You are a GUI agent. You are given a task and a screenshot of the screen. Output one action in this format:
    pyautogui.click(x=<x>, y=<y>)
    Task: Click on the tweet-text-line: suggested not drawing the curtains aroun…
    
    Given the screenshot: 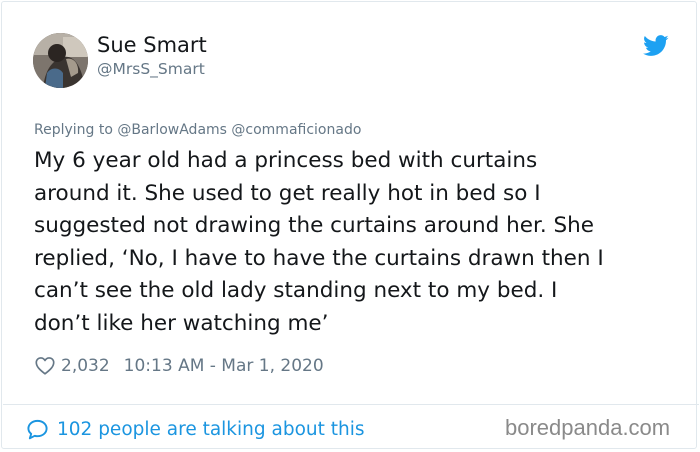 What is the action you would take?
    pyautogui.click(x=314, y=226)
    